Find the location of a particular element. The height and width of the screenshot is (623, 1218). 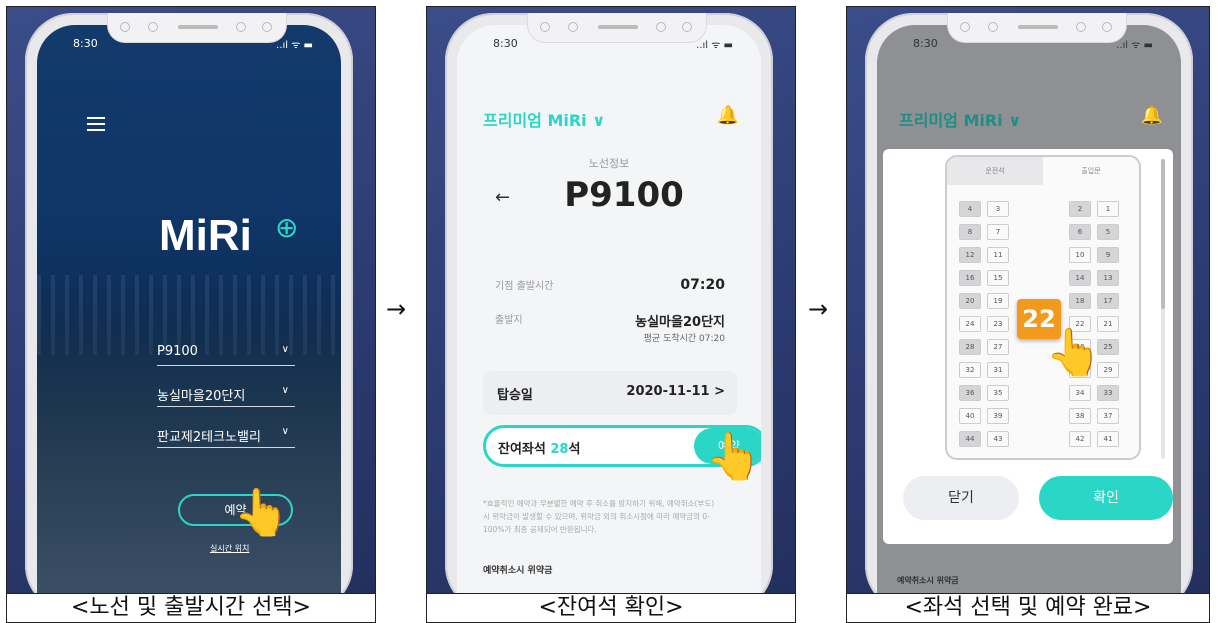

boarding-date-card: 탑승일 2020-11-11 > is located at coordinates (610, 393).